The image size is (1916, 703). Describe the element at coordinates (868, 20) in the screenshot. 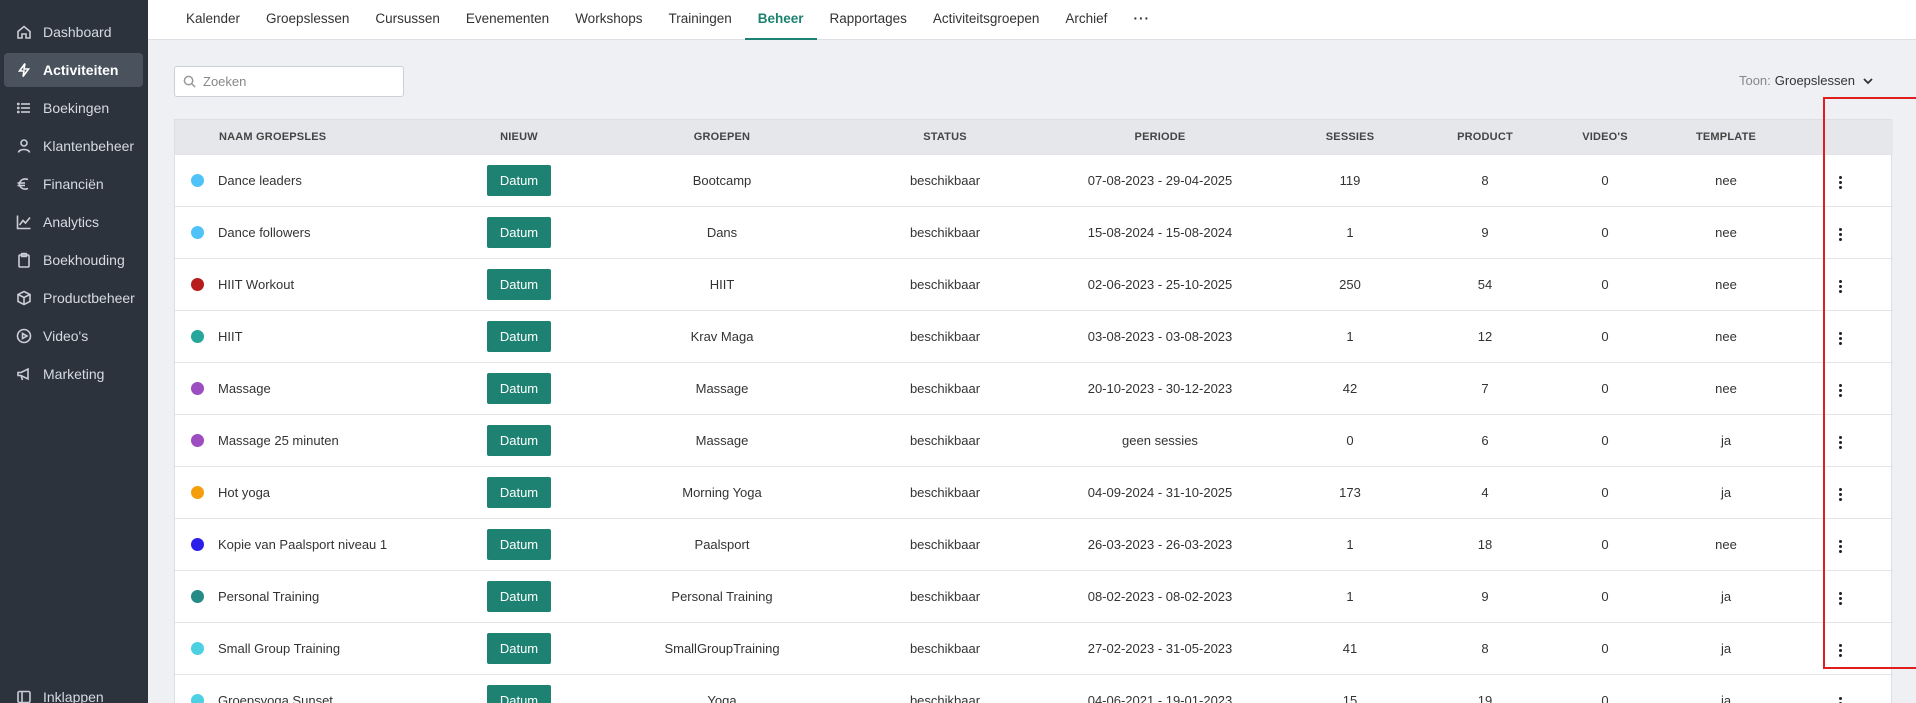

I see `tab-rapportages: Rapportages` at that location.